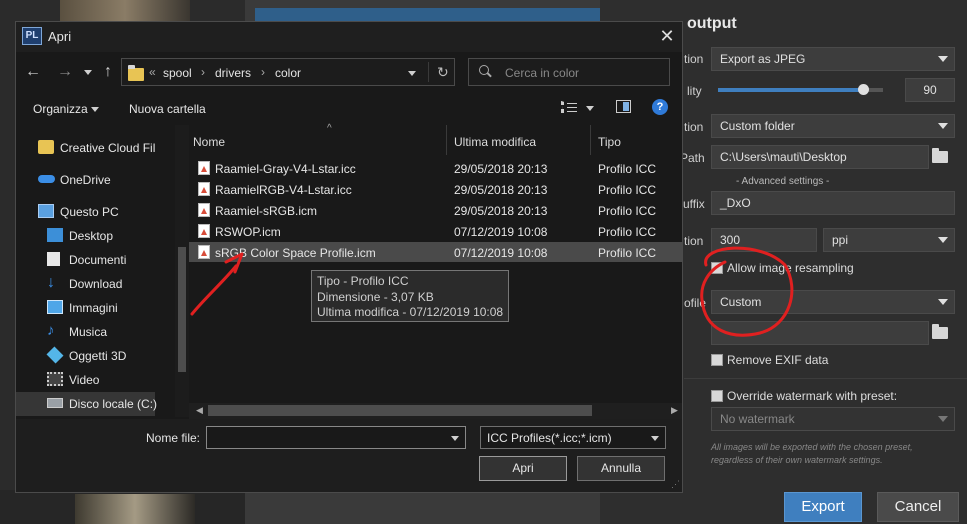  I want to click on nav-item-local-disk: Disco locale (C:), so click(86, 404).